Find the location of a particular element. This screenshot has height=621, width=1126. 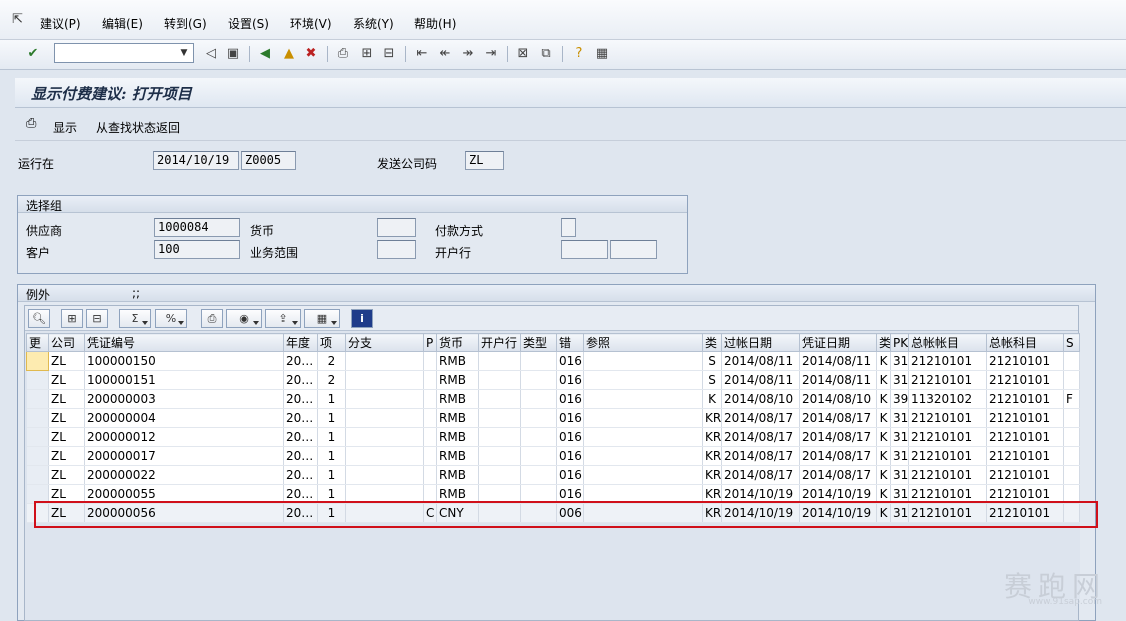

menu-item-proposal: 建议(P) is located at coordinates (60, 23).